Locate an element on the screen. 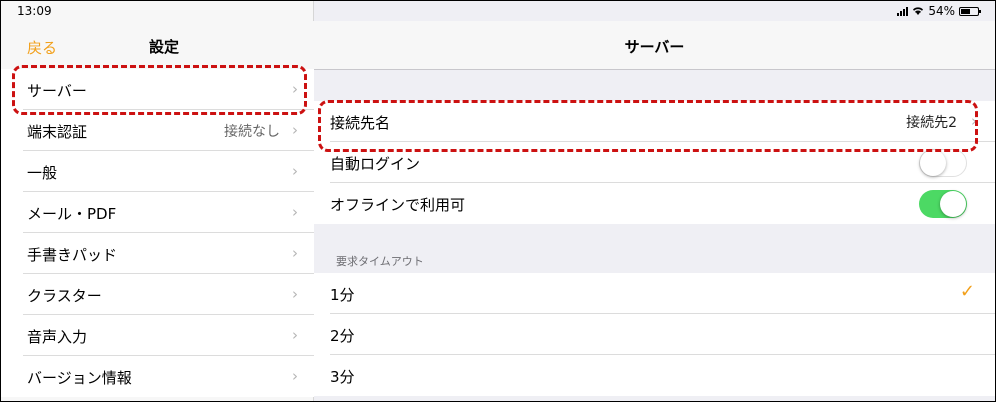  offline-available-toggle is located at coordinates (943, 204).